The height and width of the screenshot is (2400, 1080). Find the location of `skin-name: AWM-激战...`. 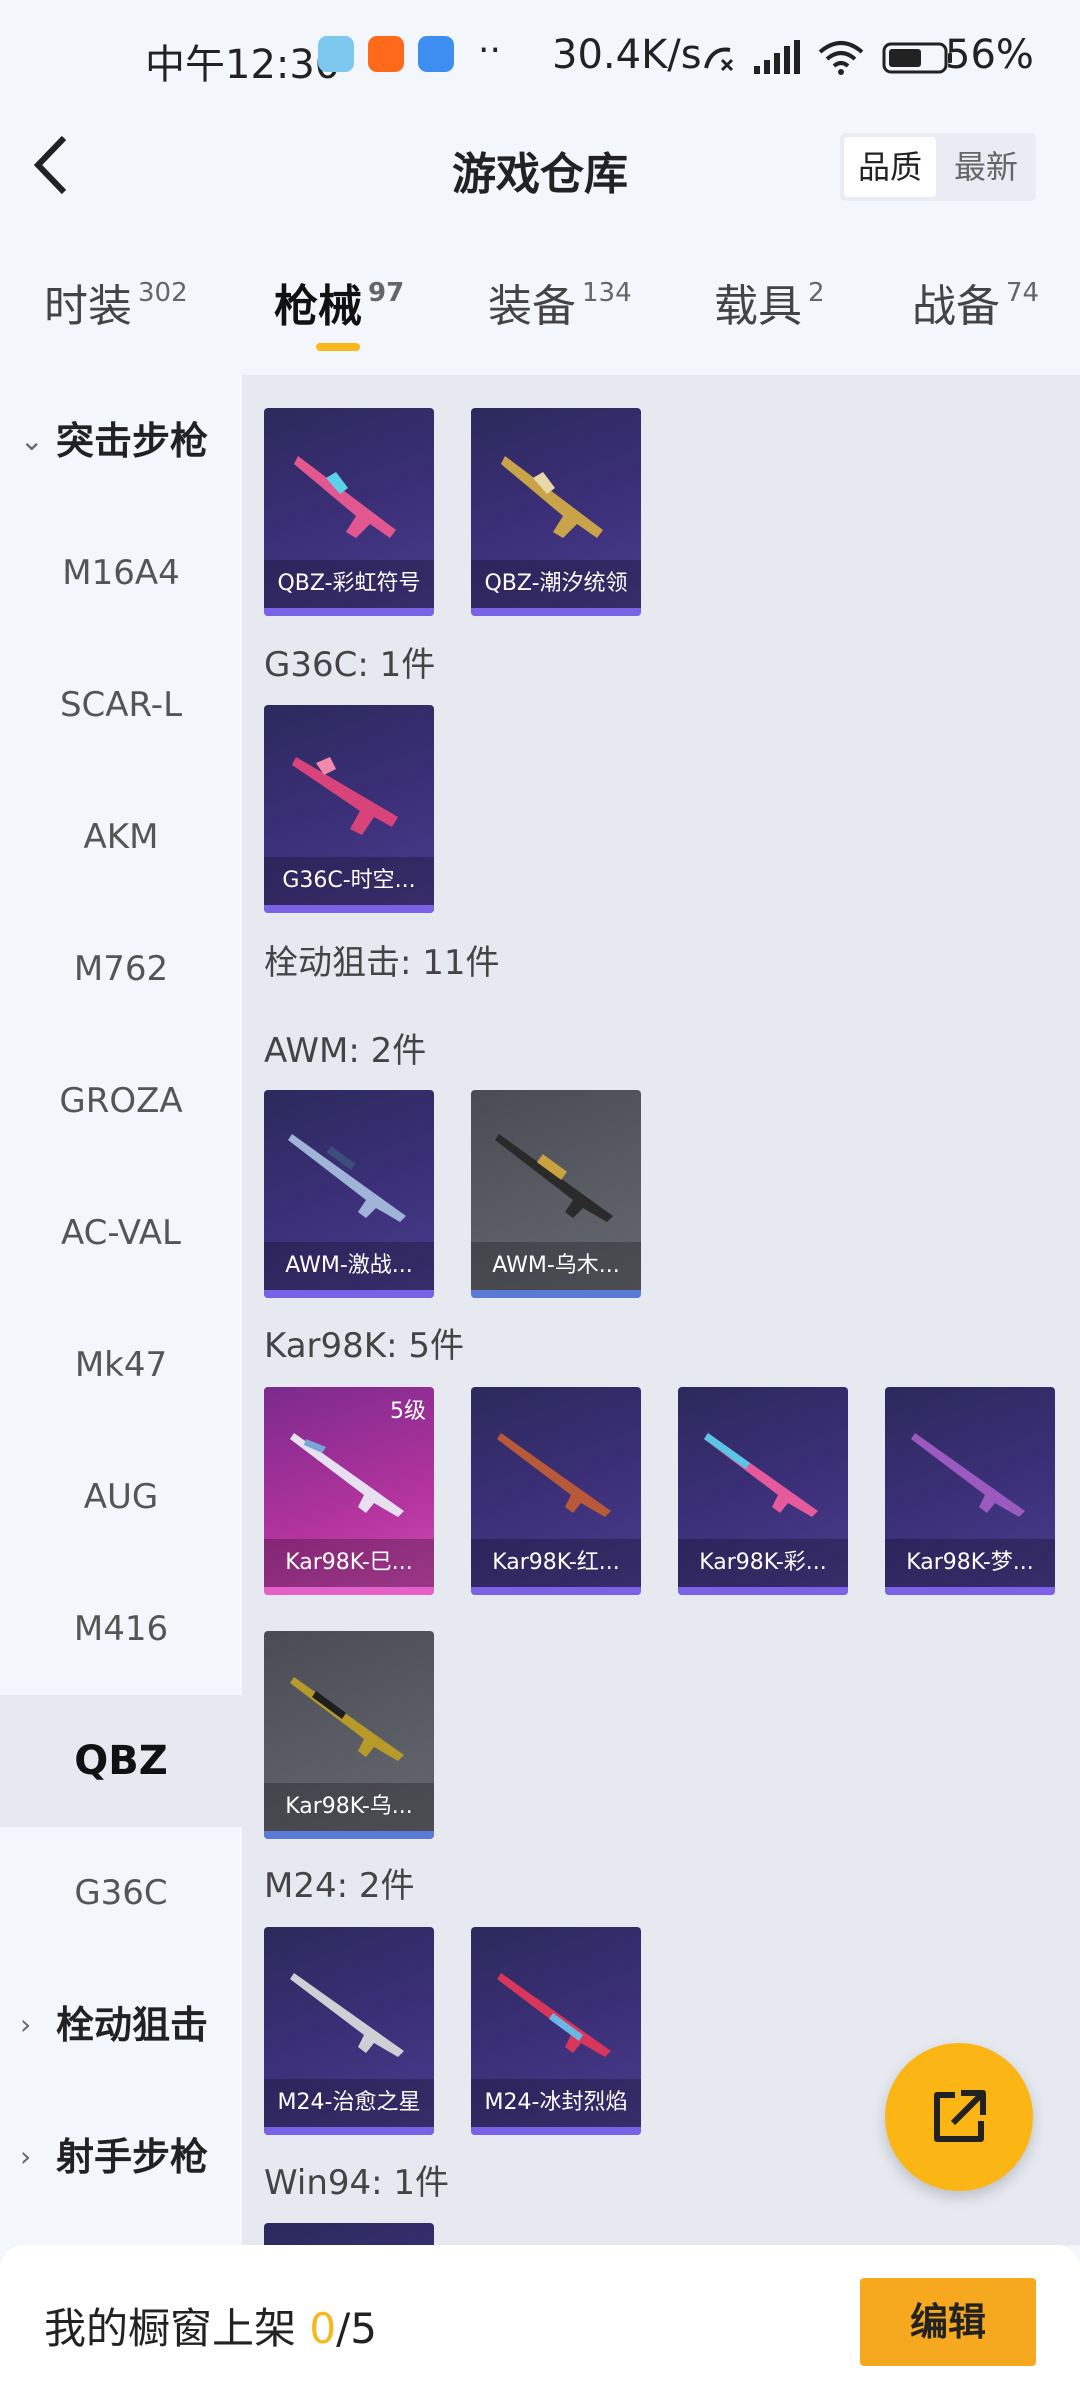

skin-name: AWM-激战... is located at coordinates (349, 1266).